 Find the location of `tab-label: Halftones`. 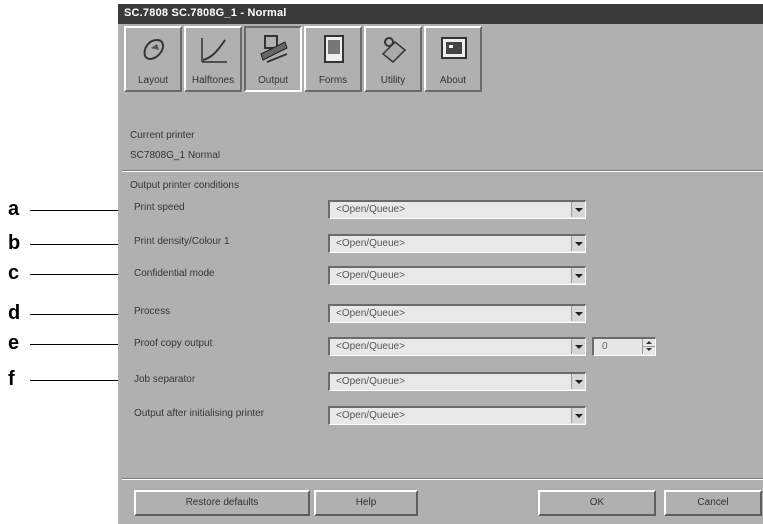

tab-label: Halftones is located at coordinates (213, 80).